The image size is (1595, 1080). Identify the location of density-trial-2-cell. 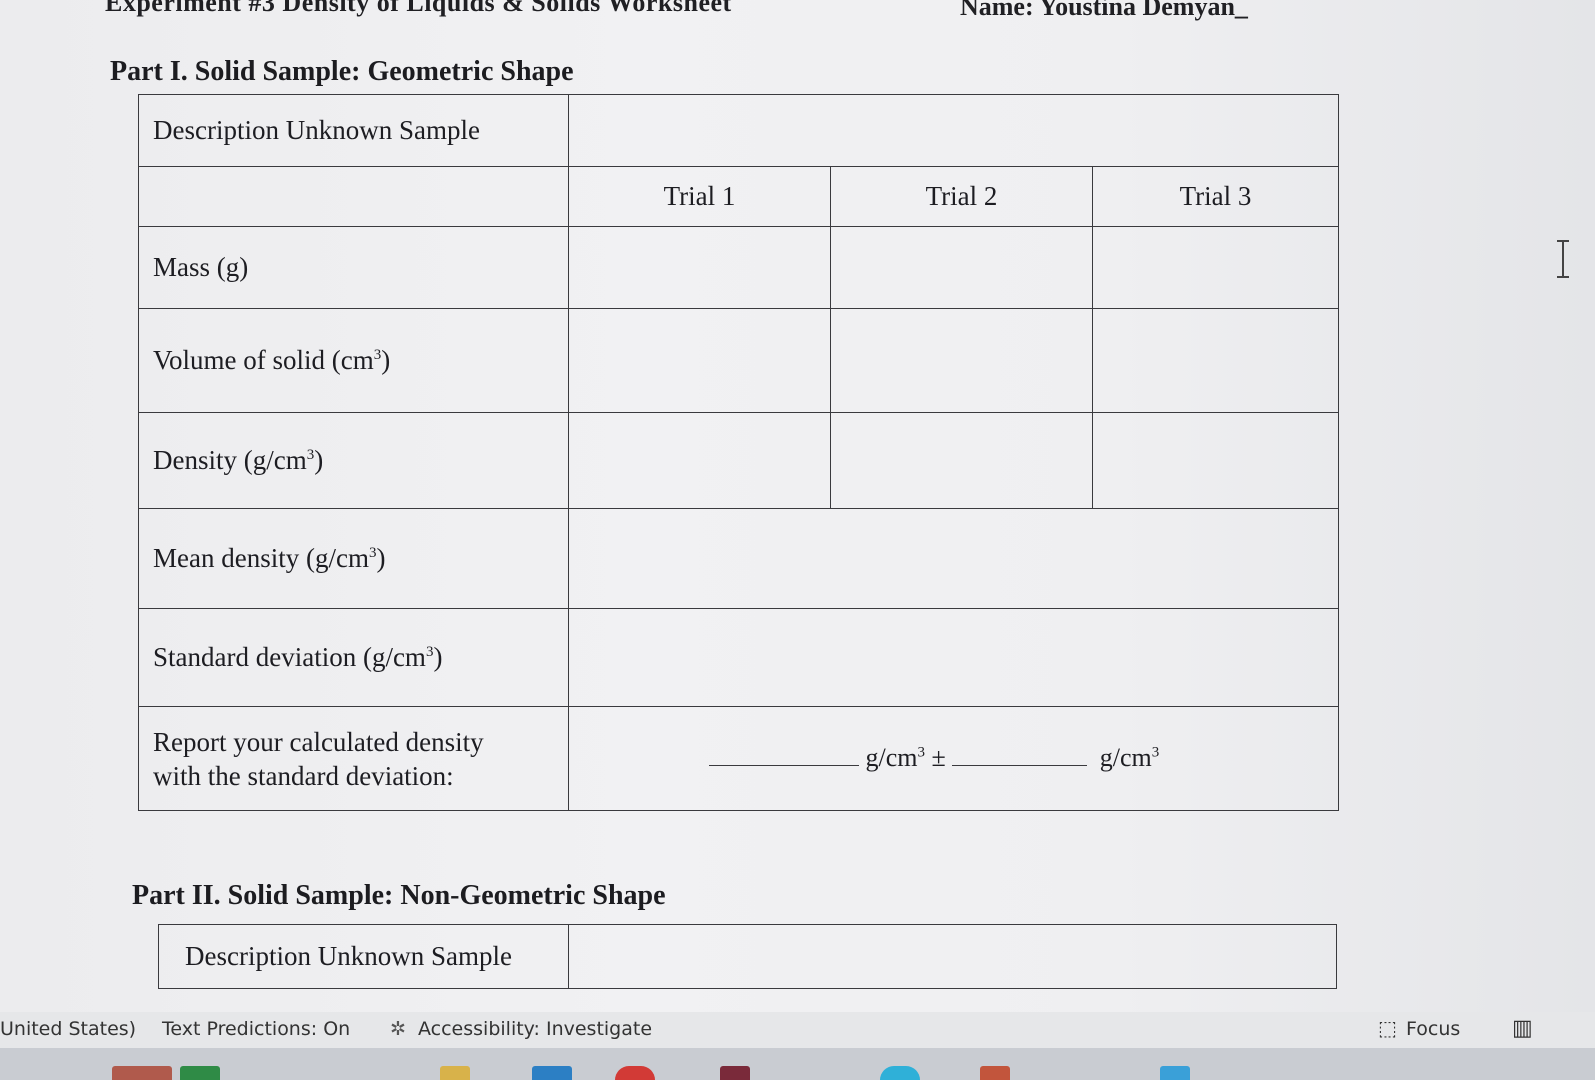
(961, 460).